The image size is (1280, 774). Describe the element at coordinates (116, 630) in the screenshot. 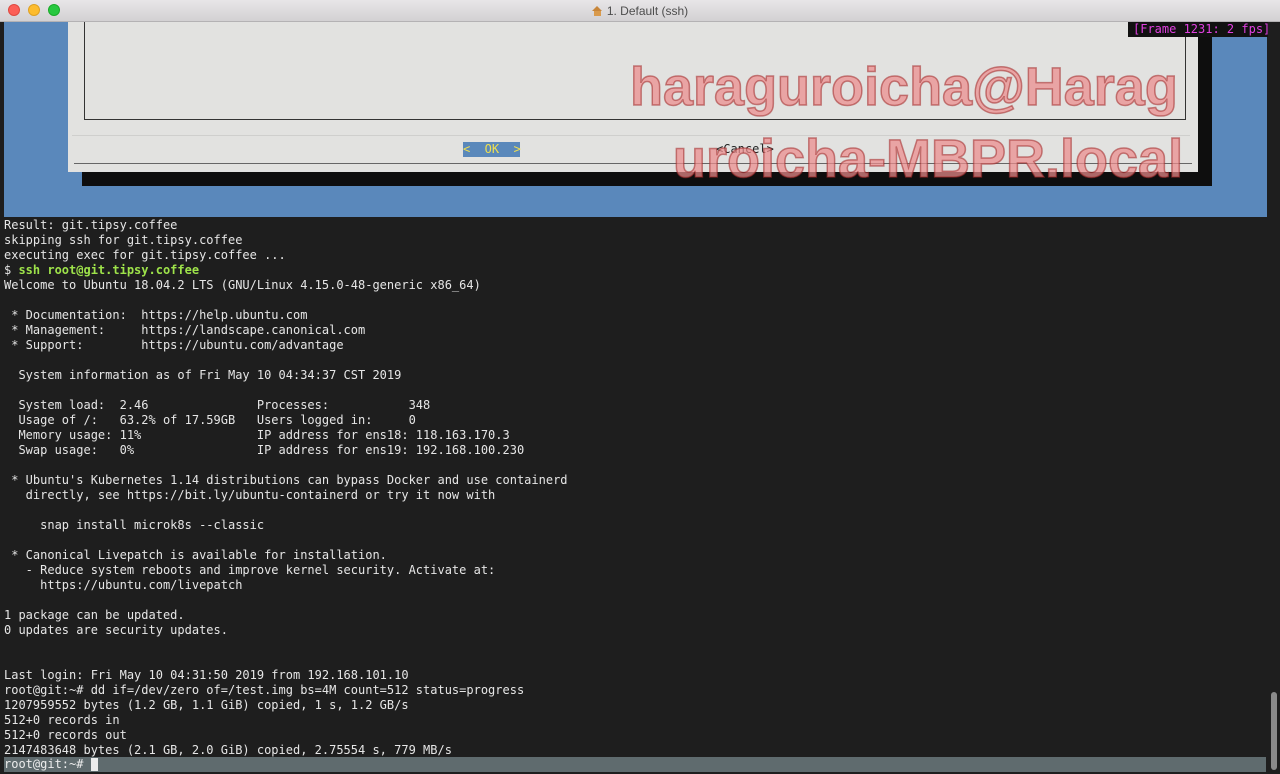

I see `terminal-line: 0 updates are security updates.` at that location.